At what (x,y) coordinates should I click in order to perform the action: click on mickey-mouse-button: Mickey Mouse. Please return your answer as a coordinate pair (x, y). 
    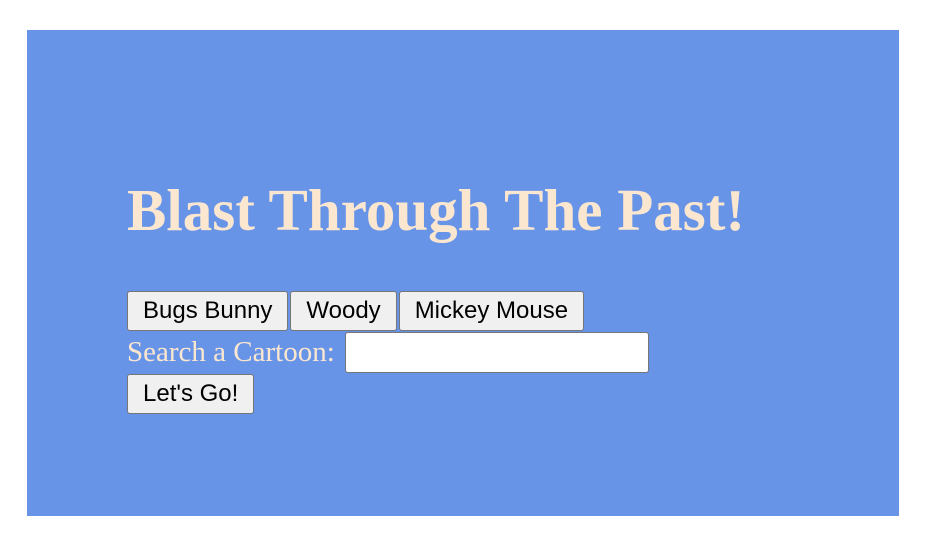
    Looking at the image, I should click on (491, 311).